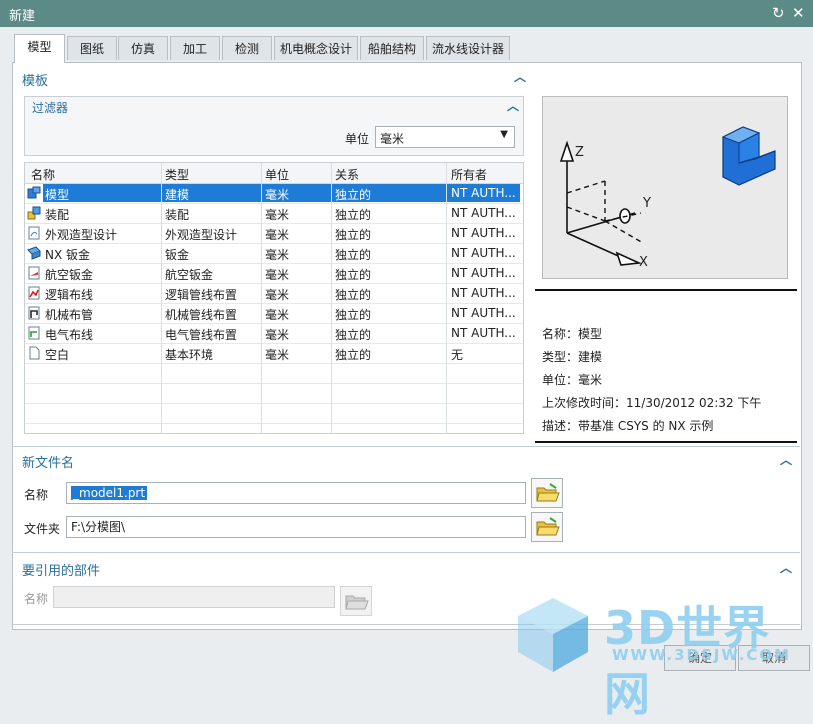 The width and height of the screenshot is (813, 724). What do you see at coordinates (392, 48) in the screenshot?
I see `tab-ship-structure: 船舶结构` at bounding box center [392, 48].